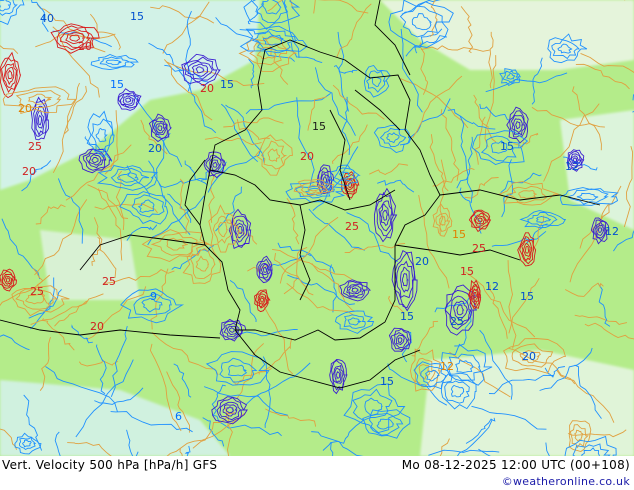  Describe the element at coordinates (153, 296) in the screenshot. I see `contour-label: 9` at that location.